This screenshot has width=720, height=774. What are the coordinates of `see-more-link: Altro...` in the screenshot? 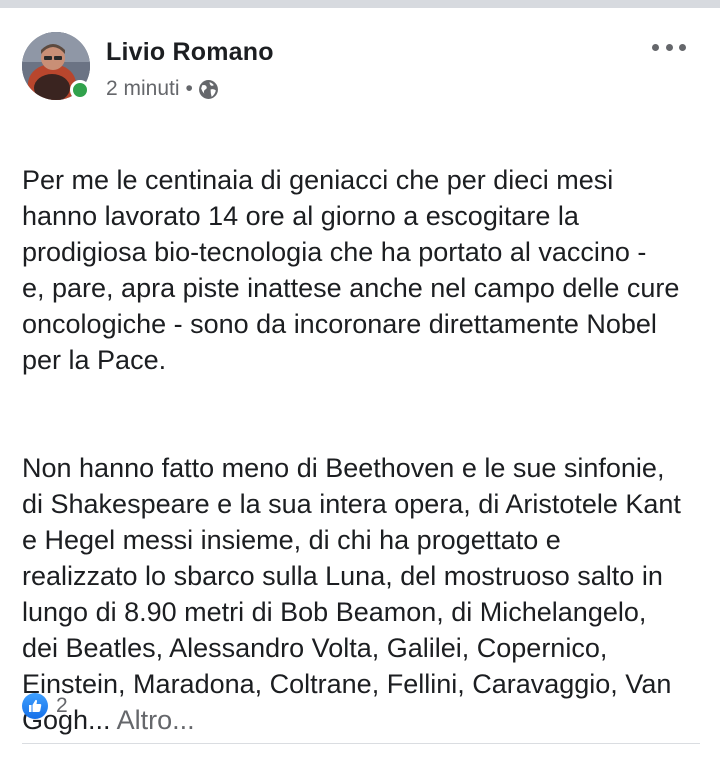 It's located at (156, 720).